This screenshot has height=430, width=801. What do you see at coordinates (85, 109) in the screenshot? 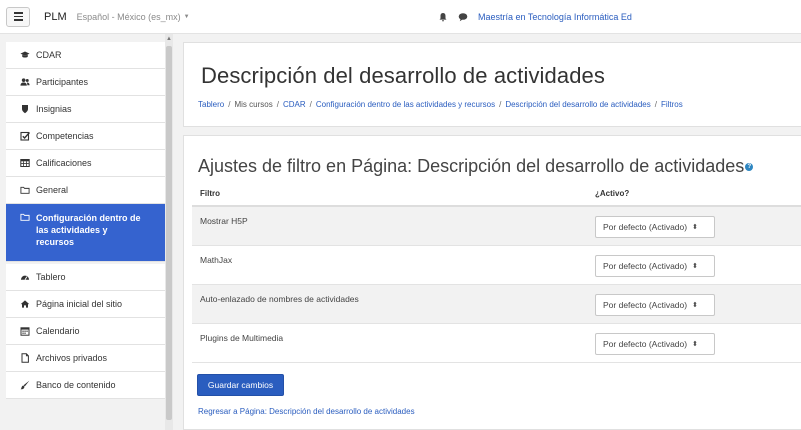
I see `drawer-item-insignias: Insignias` at bounding box center [85, 109].